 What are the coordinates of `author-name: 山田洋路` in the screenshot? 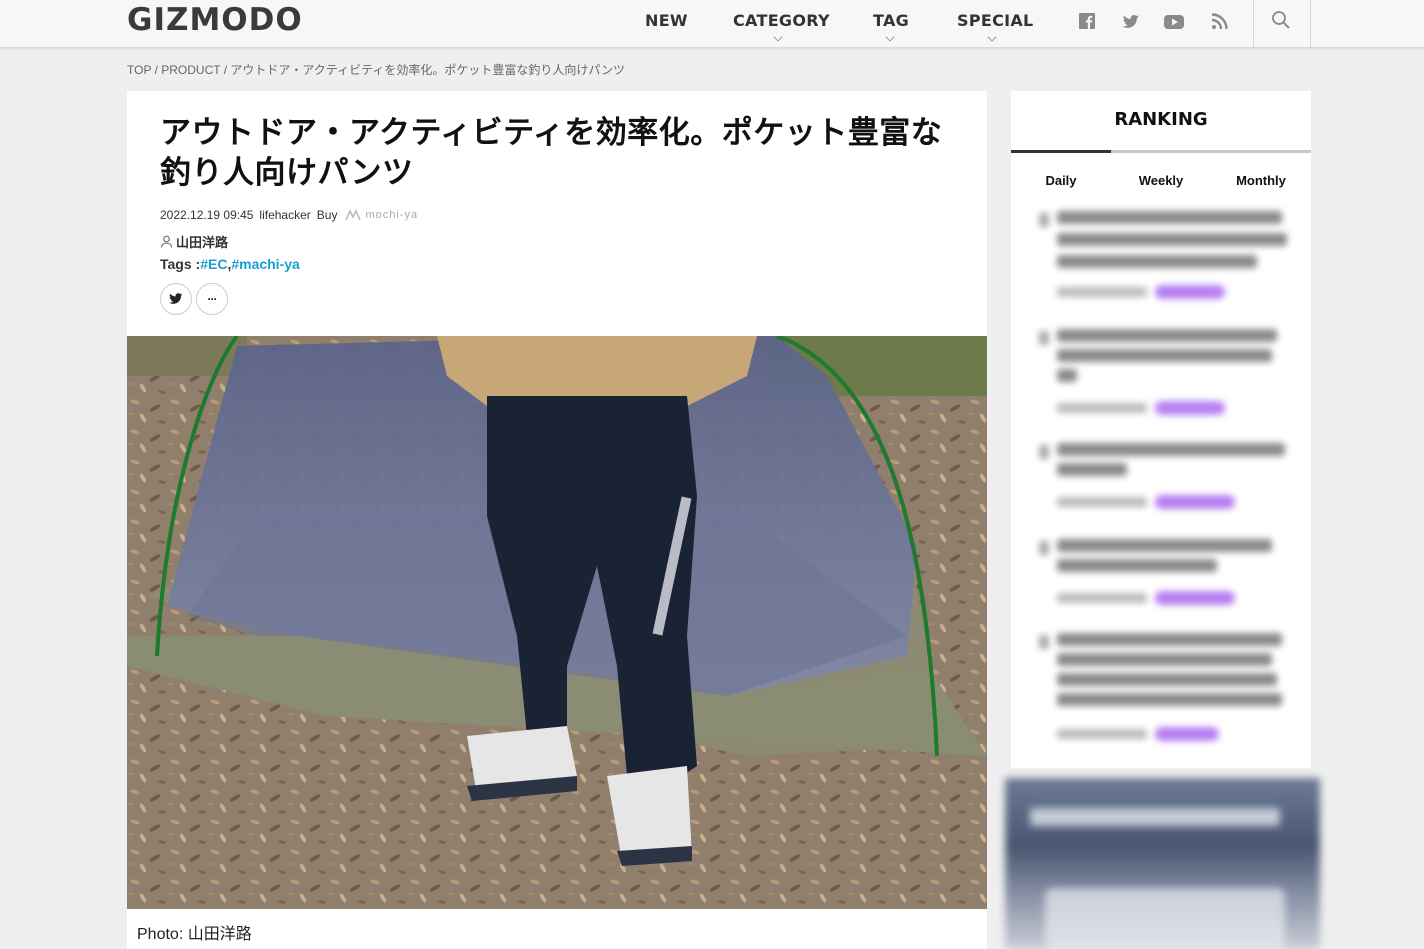 It's located at (202, 241).